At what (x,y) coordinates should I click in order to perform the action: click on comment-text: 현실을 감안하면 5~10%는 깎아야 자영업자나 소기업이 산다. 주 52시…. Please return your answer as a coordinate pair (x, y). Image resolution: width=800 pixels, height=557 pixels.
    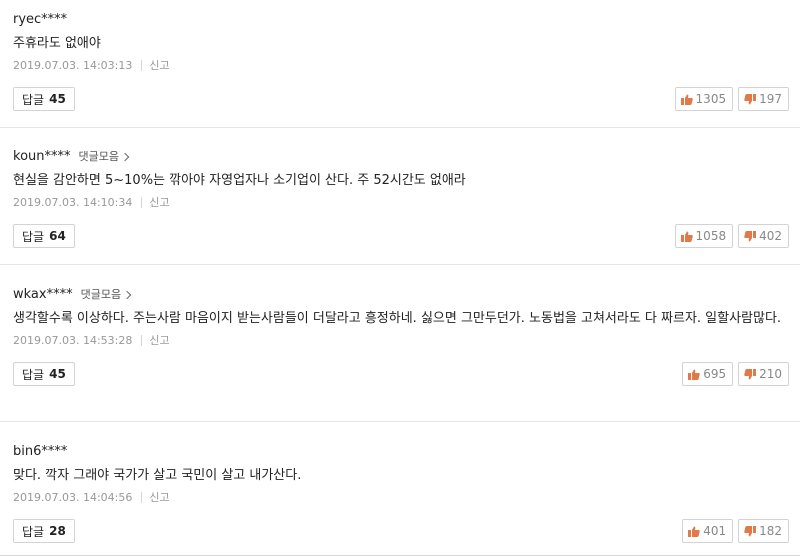
    Looking at the image, I should click on (239, 180).